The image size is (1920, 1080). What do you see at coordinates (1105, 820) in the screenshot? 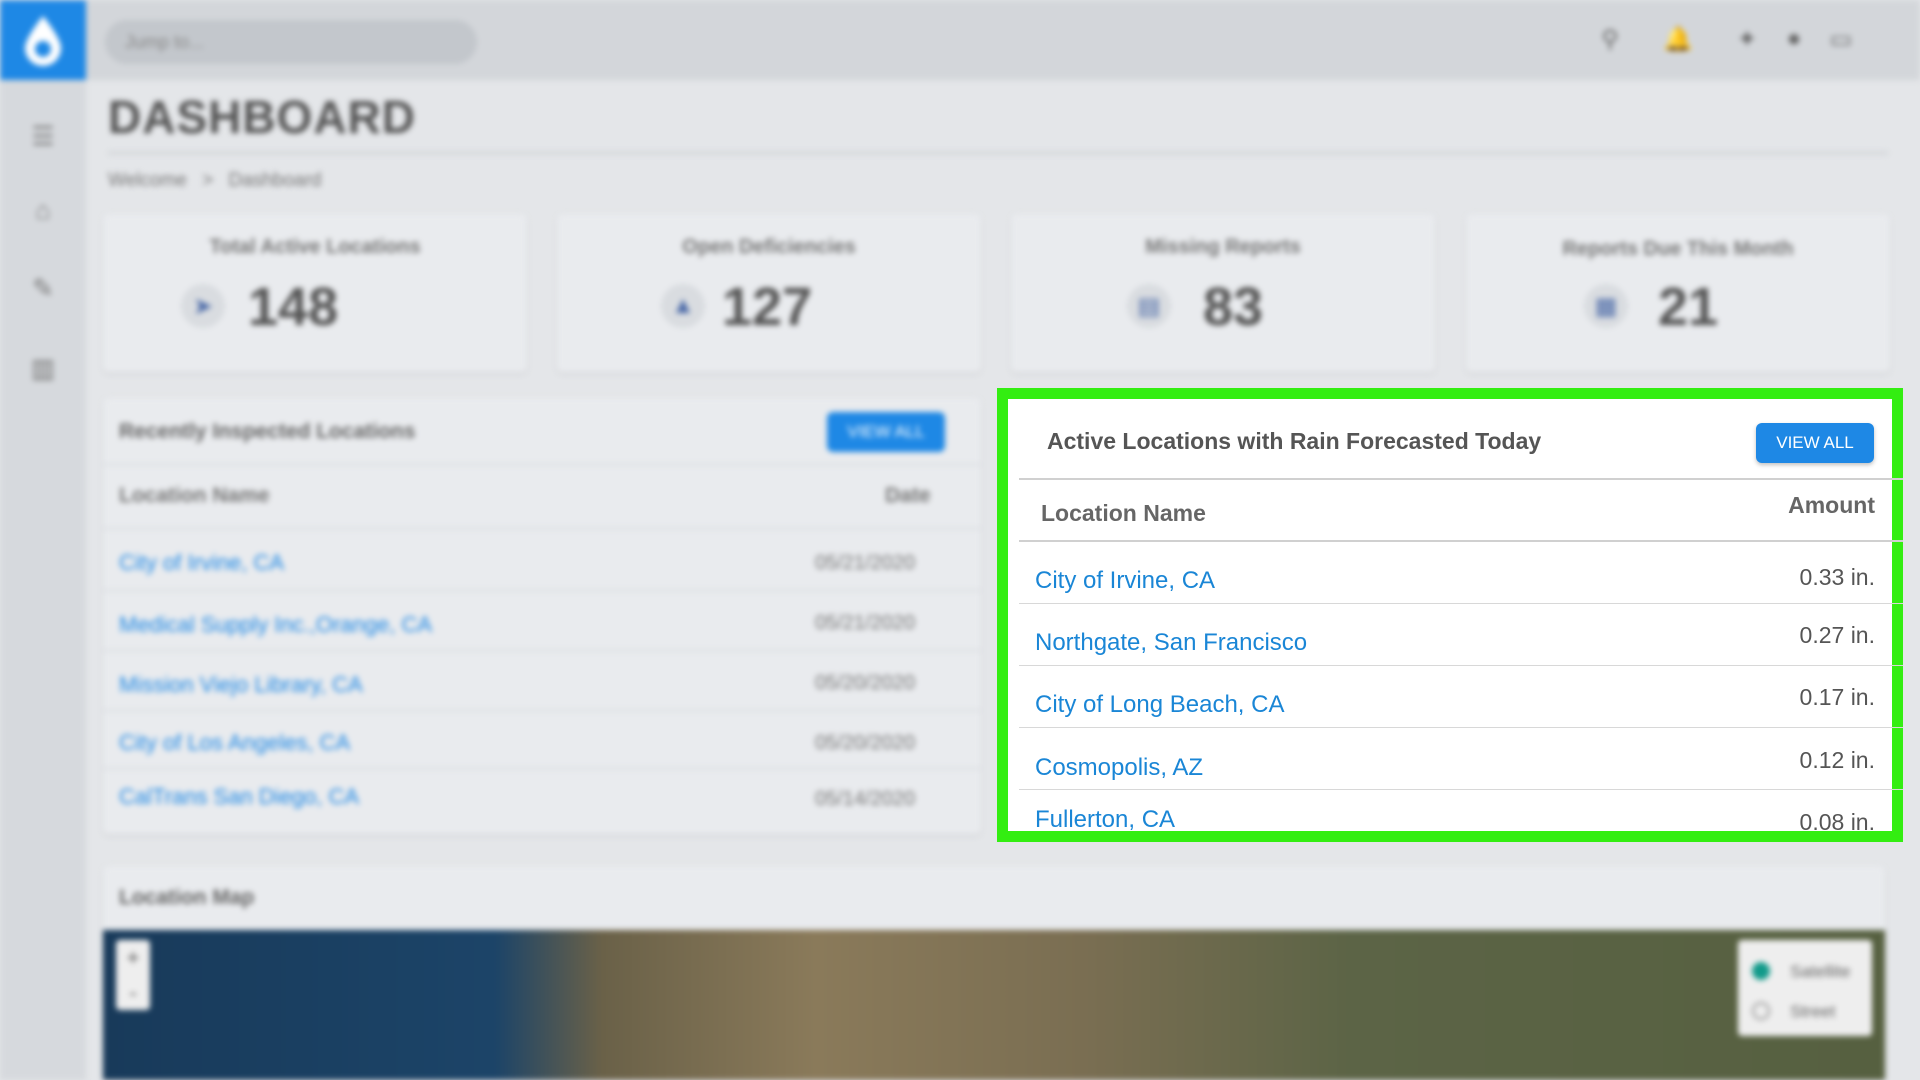
I see `location-link: Fullerton, CA` at bounding box center [1105, 820].